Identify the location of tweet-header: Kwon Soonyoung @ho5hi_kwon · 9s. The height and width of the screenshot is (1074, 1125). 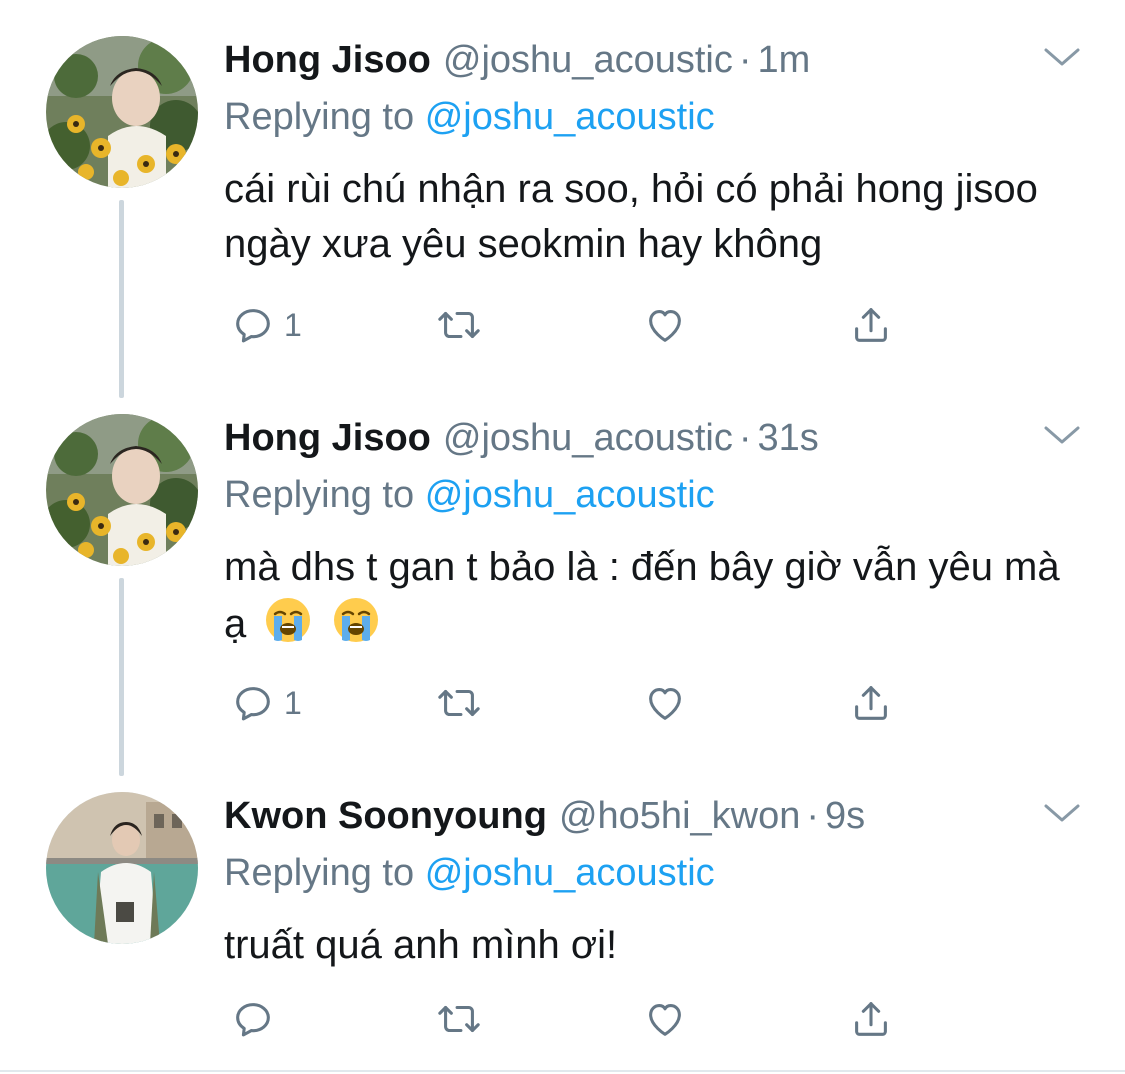
(544, 816).